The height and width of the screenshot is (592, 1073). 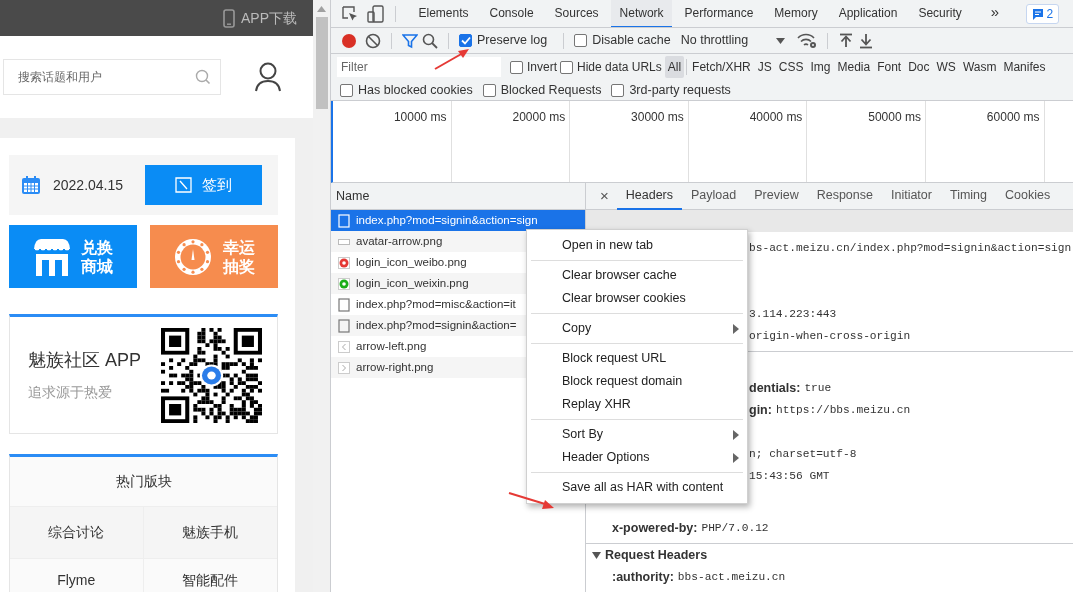 I want to click on circle-logo-icon, so click(x=344, y=262).